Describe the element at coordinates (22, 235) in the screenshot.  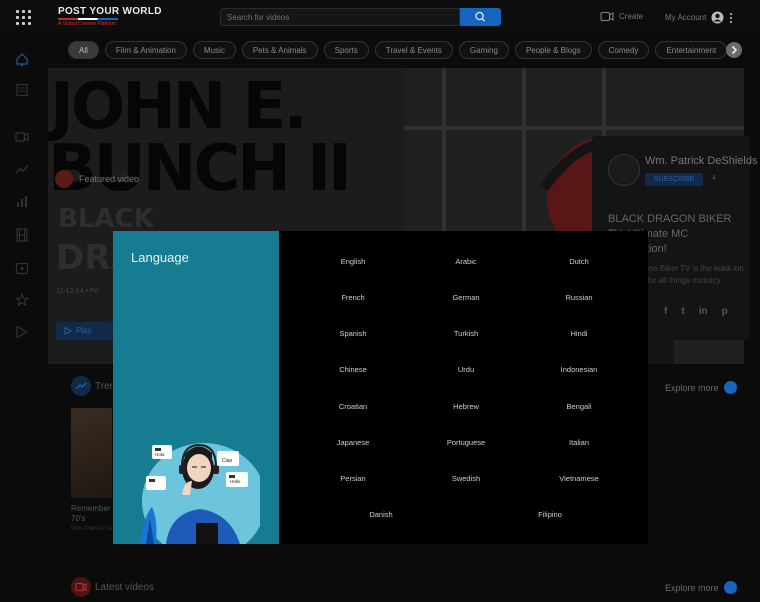
I see `film-icon` at that location.